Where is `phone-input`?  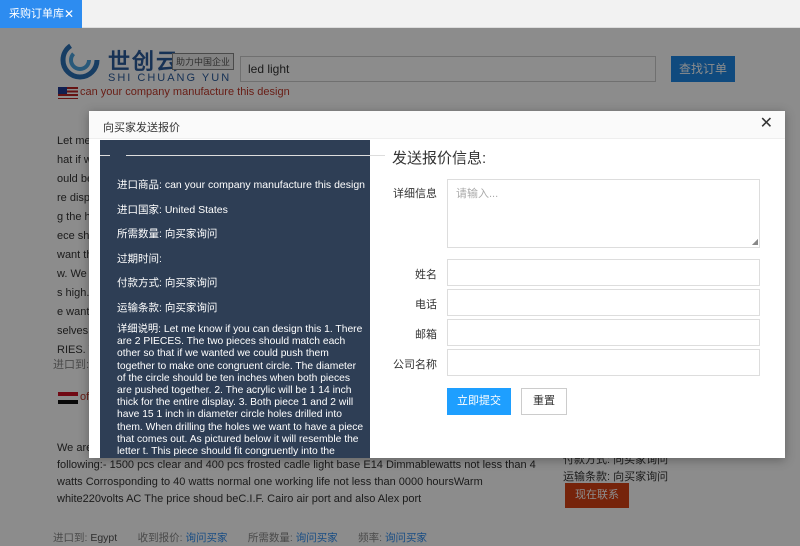
phone-input is located at coordinates (603, 302).